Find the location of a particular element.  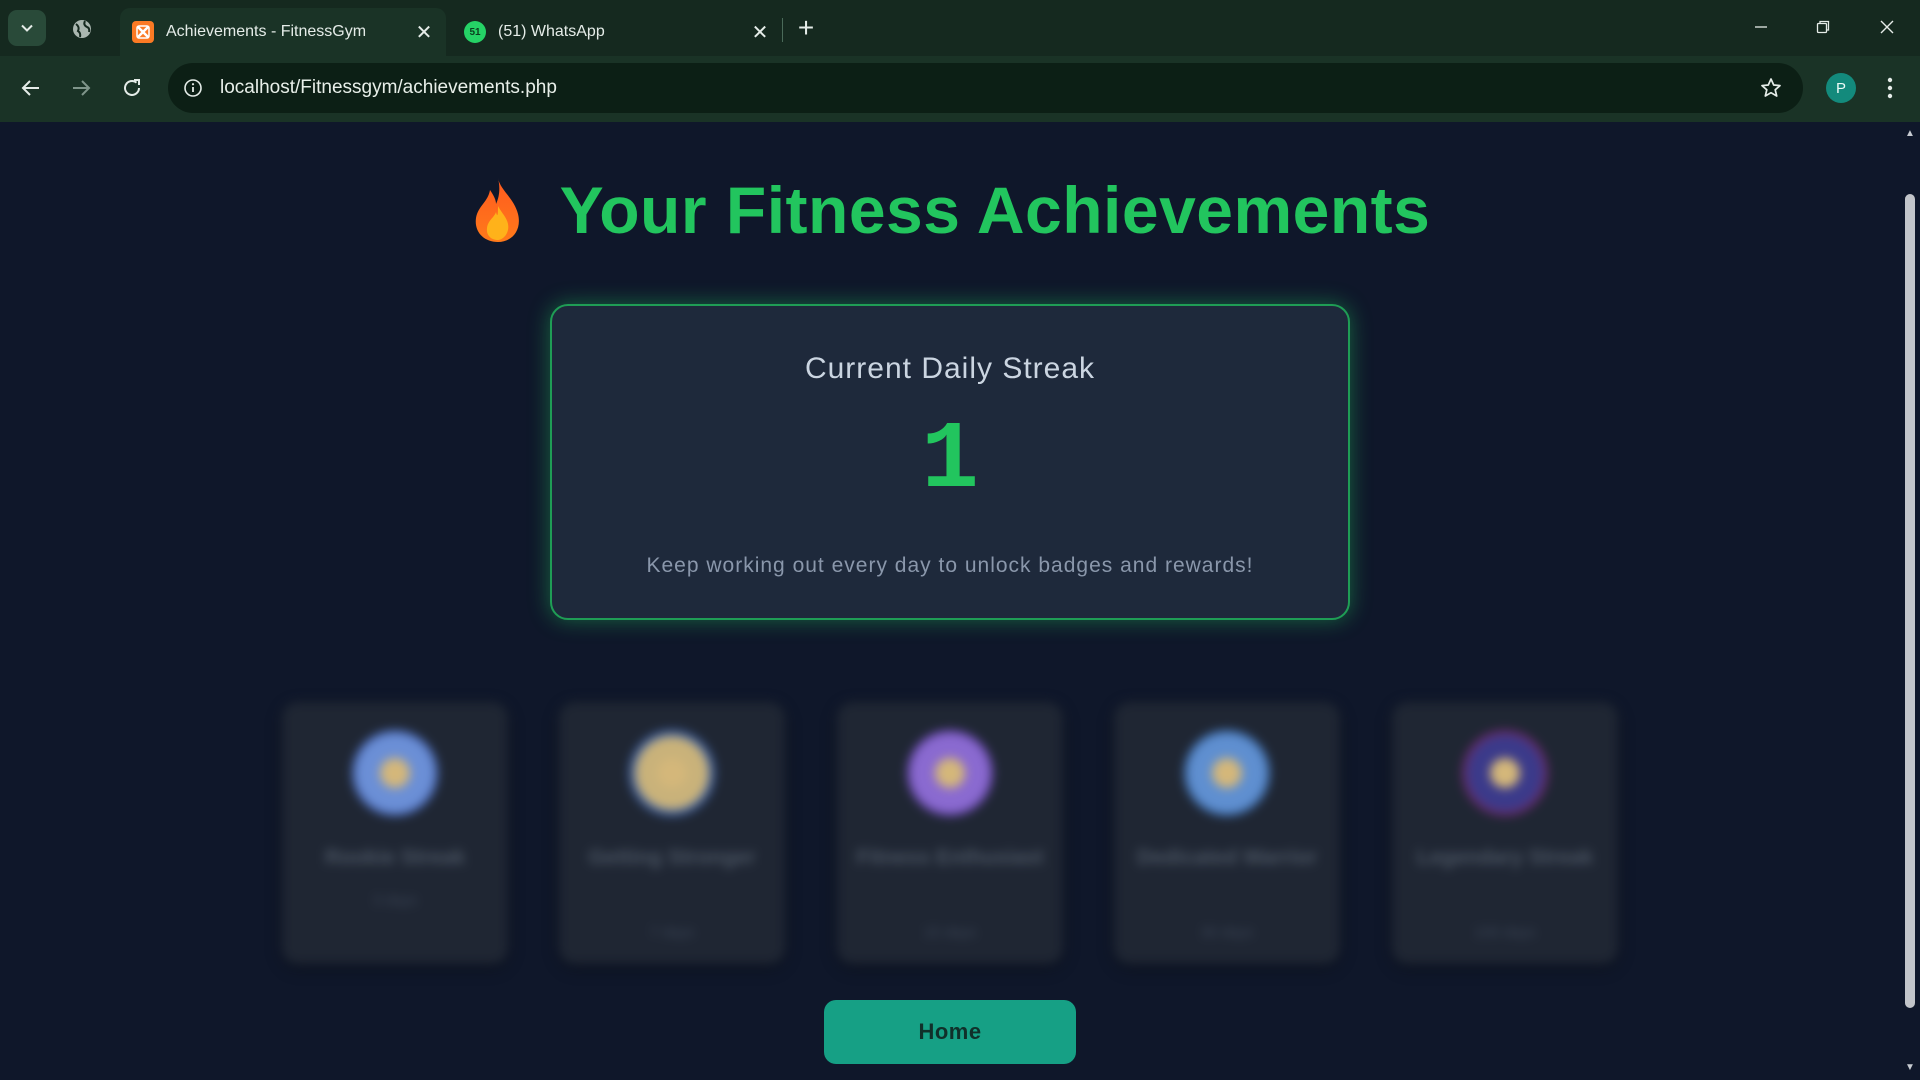

badge-title: Legendary Streak is located at coordinates (1505, 857).